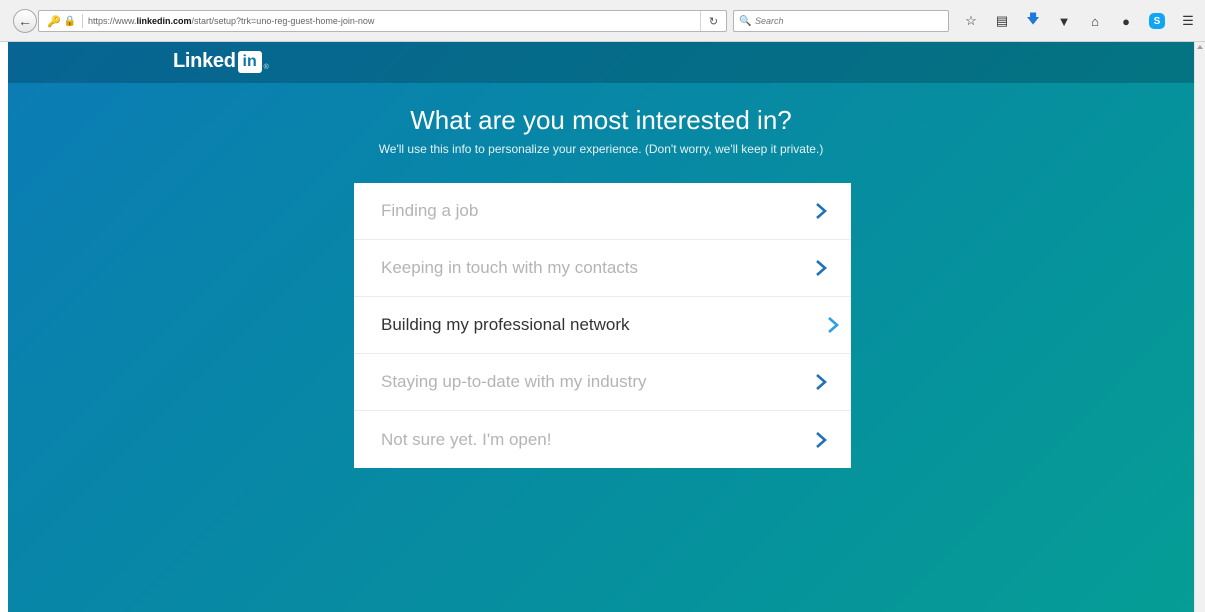  I want to click on option-label: Not sure yet. I'm open!, so click(466, 439).